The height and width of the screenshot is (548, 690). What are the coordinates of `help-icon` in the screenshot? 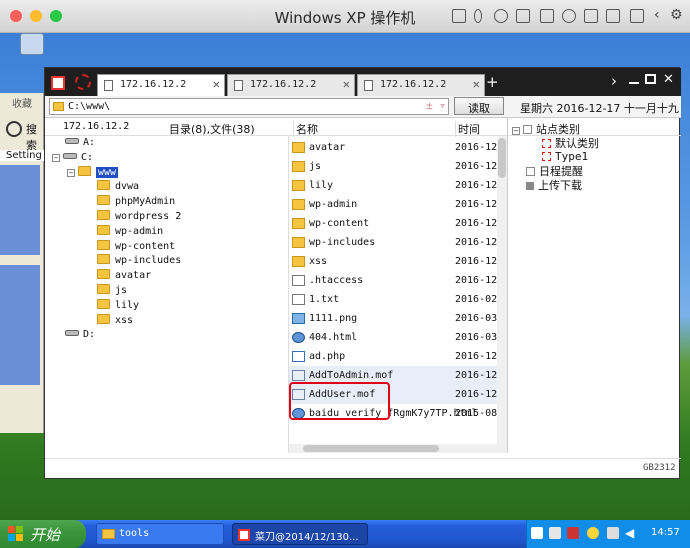 It's located at (555, 533).